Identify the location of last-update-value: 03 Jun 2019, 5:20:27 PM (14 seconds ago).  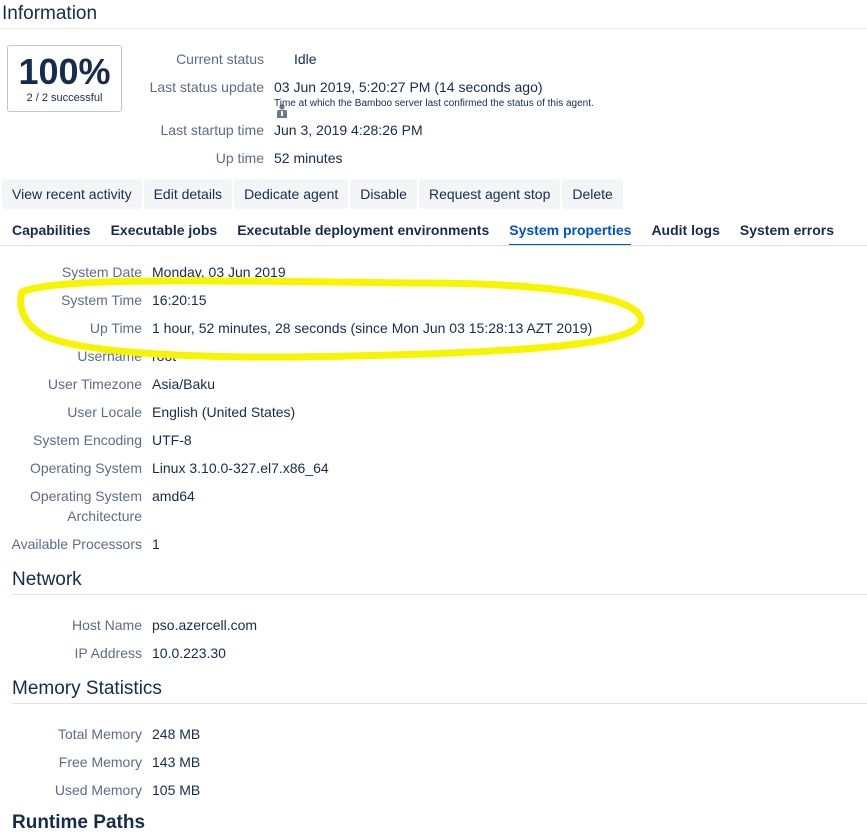
(408, 87).